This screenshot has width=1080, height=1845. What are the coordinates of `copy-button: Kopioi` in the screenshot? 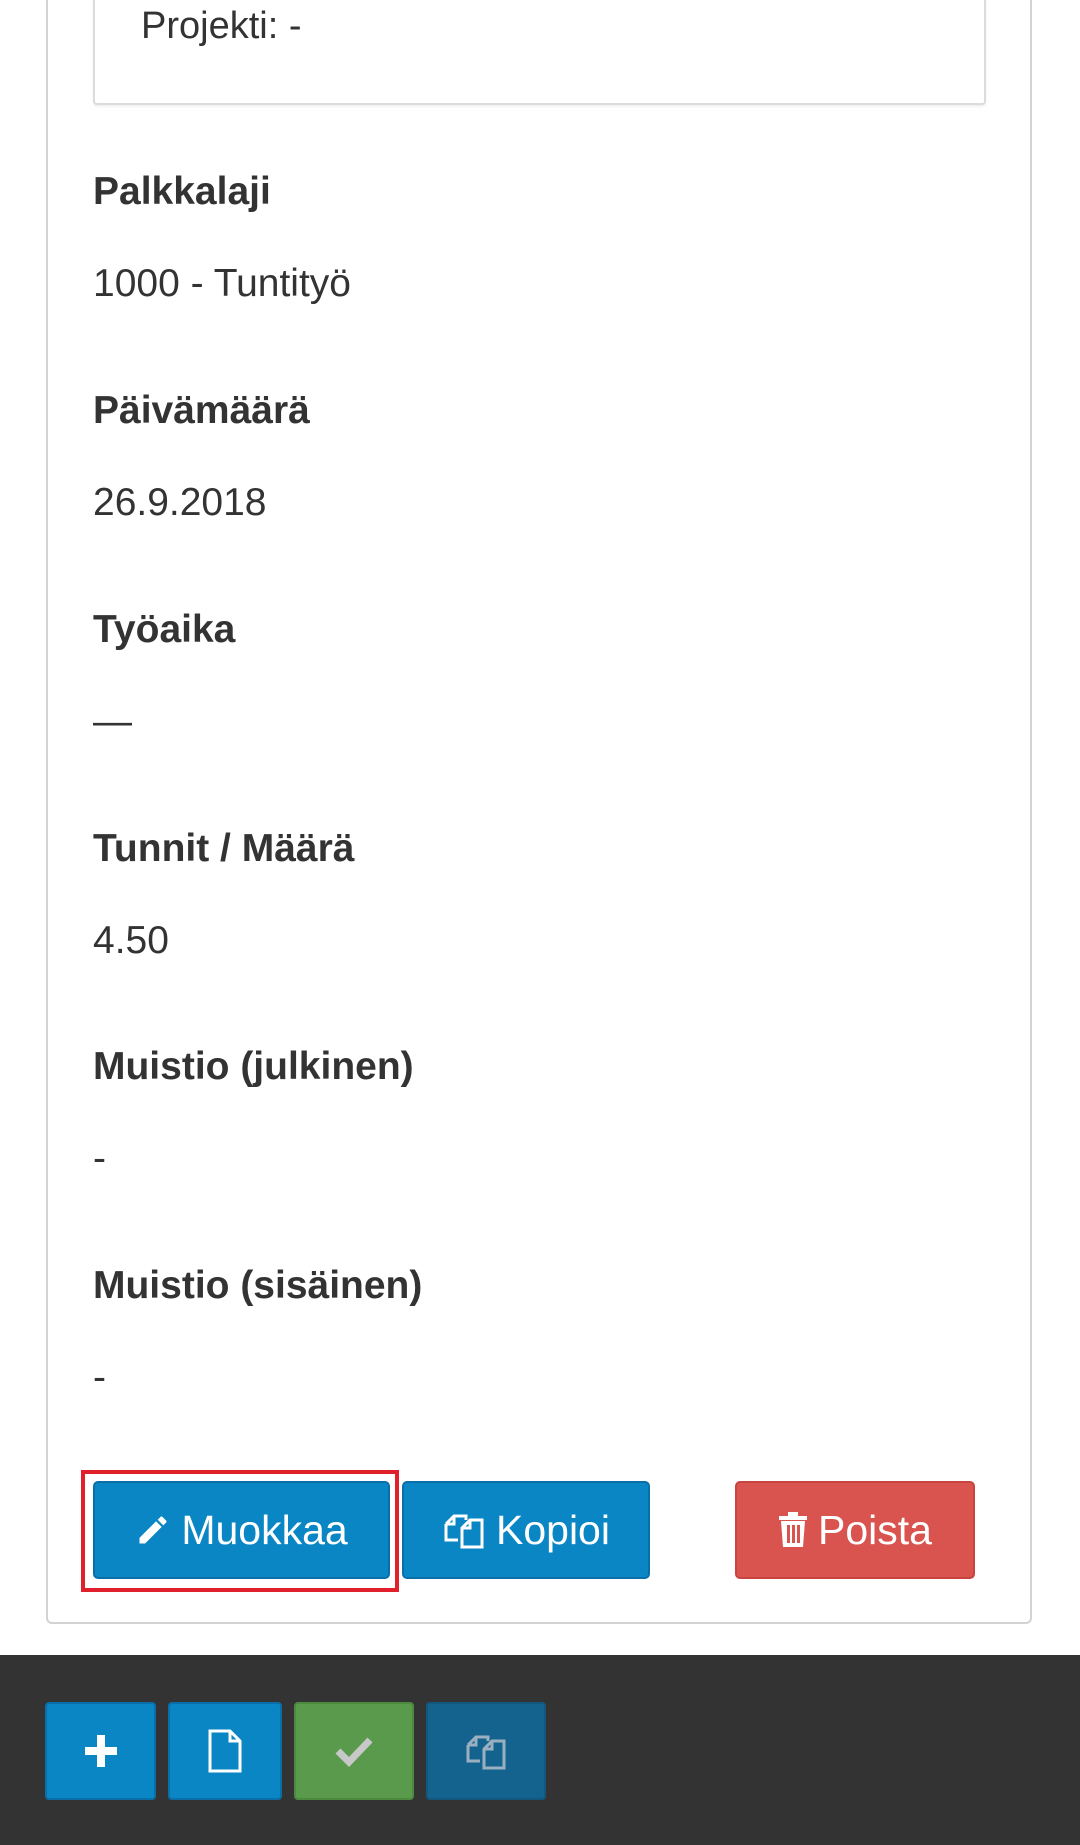 It's located at (526, 1530).